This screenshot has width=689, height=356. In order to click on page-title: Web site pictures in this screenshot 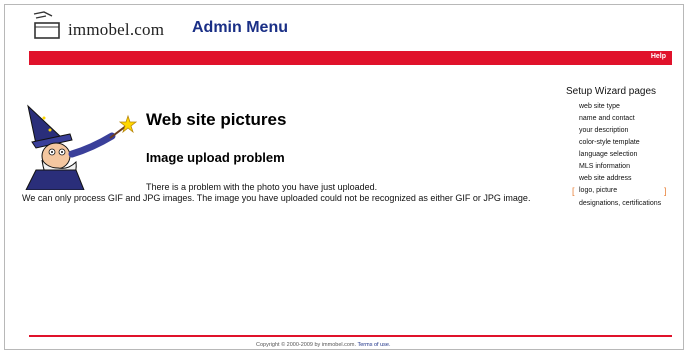, I will do `click(216, 119)`.